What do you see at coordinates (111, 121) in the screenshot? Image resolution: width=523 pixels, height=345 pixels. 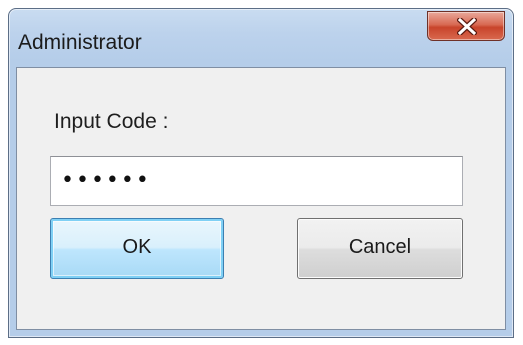 I see `input-code-label: Input Code :` at bounding box center [111, 121].